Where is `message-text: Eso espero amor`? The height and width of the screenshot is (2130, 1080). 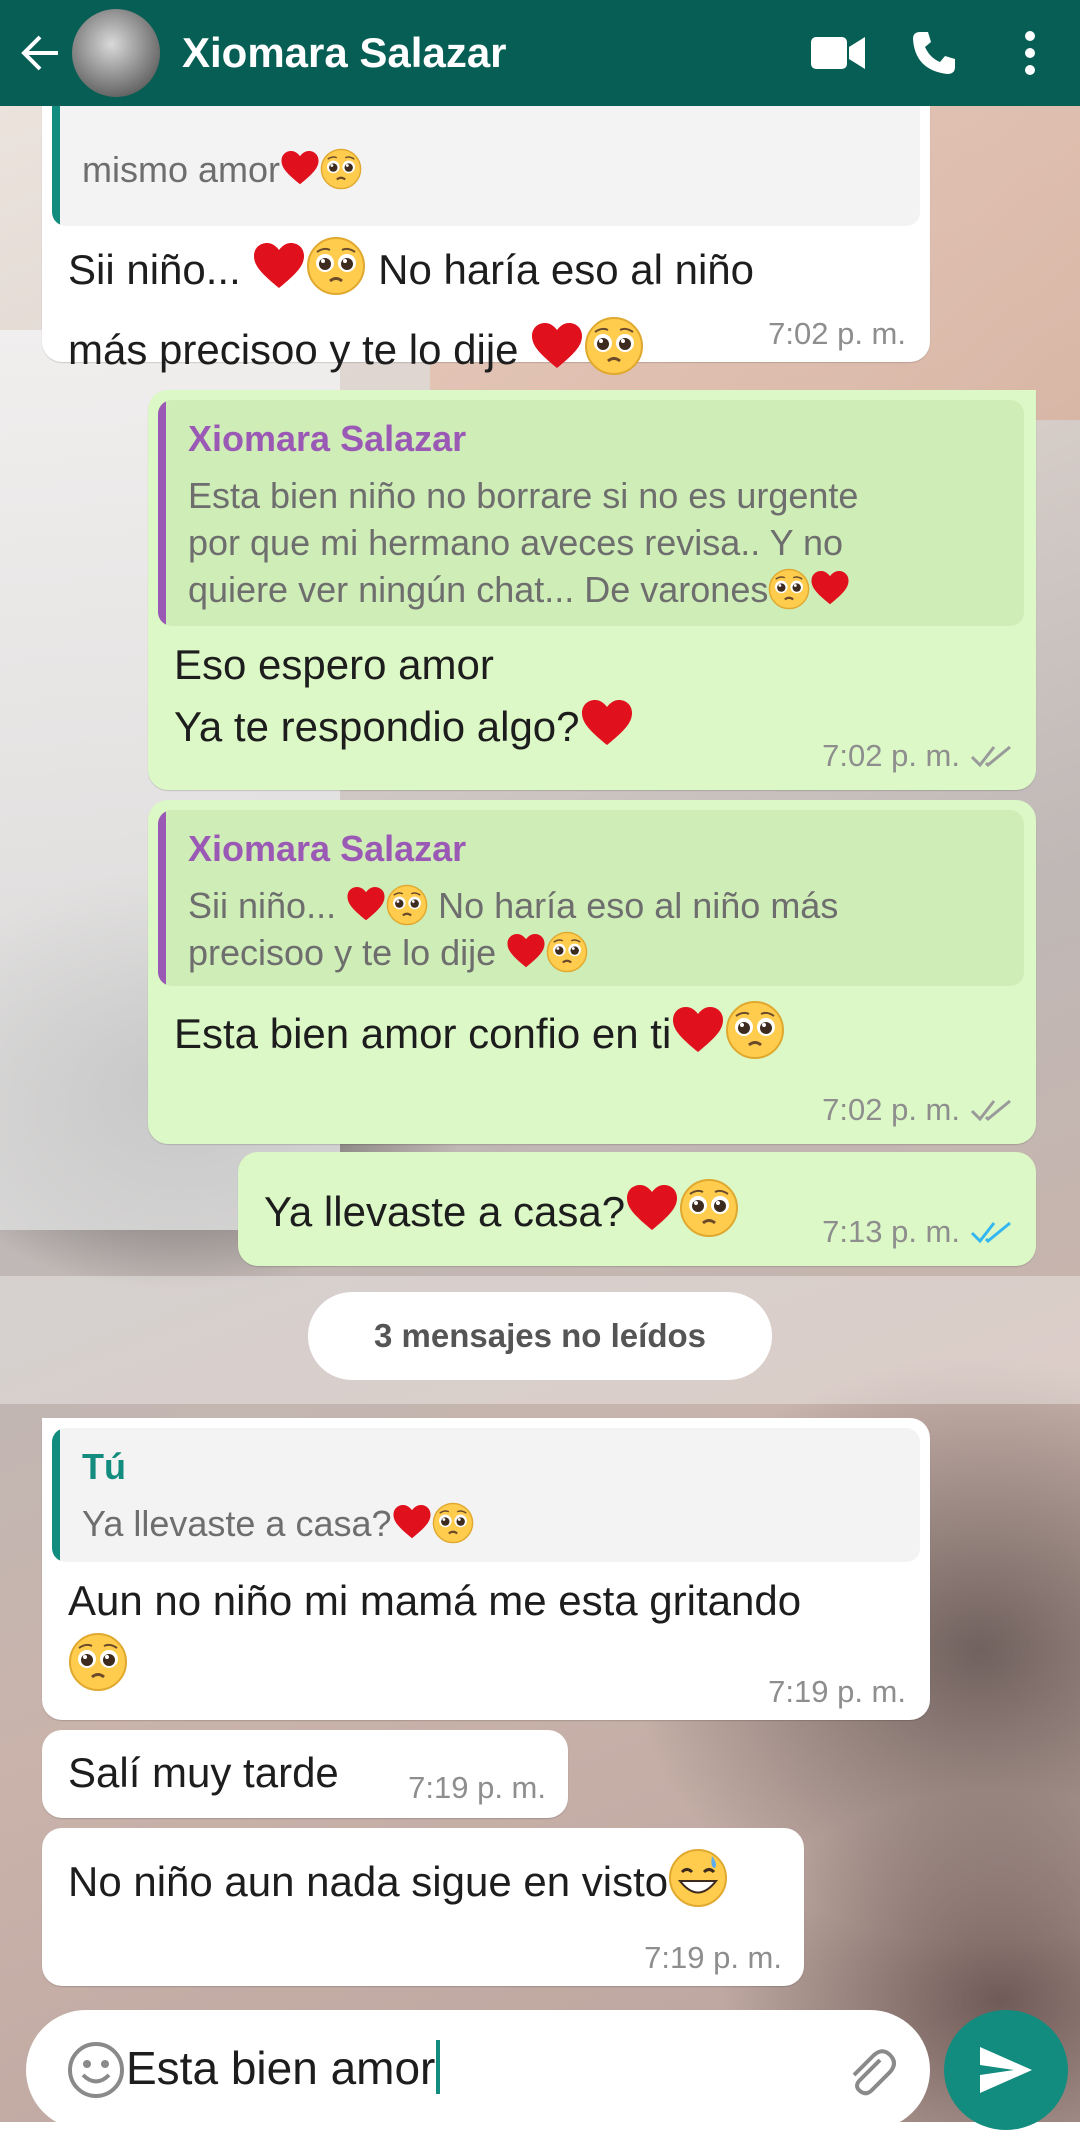 message-text: Eso espero amor is located at coordinates (334, 664).